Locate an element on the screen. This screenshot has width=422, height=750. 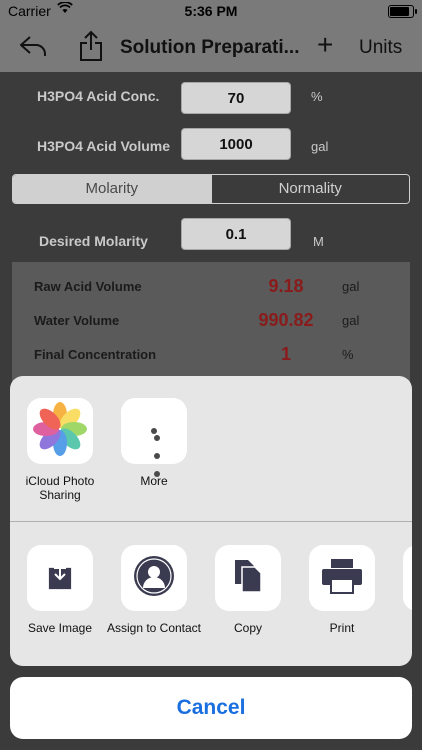
icloud-photo-sharing-button is located at coordinates (60, 431).